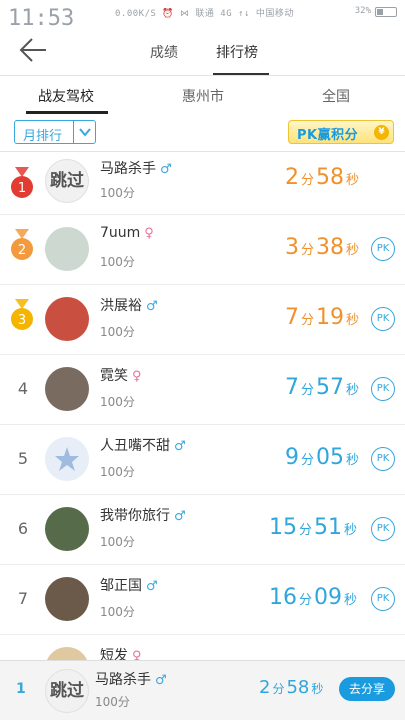 The width and height of the screenshot is (405, 720). Describe the element at coordinates (330, 247) in the screenshot. I see `time-sec: 38` at that location.